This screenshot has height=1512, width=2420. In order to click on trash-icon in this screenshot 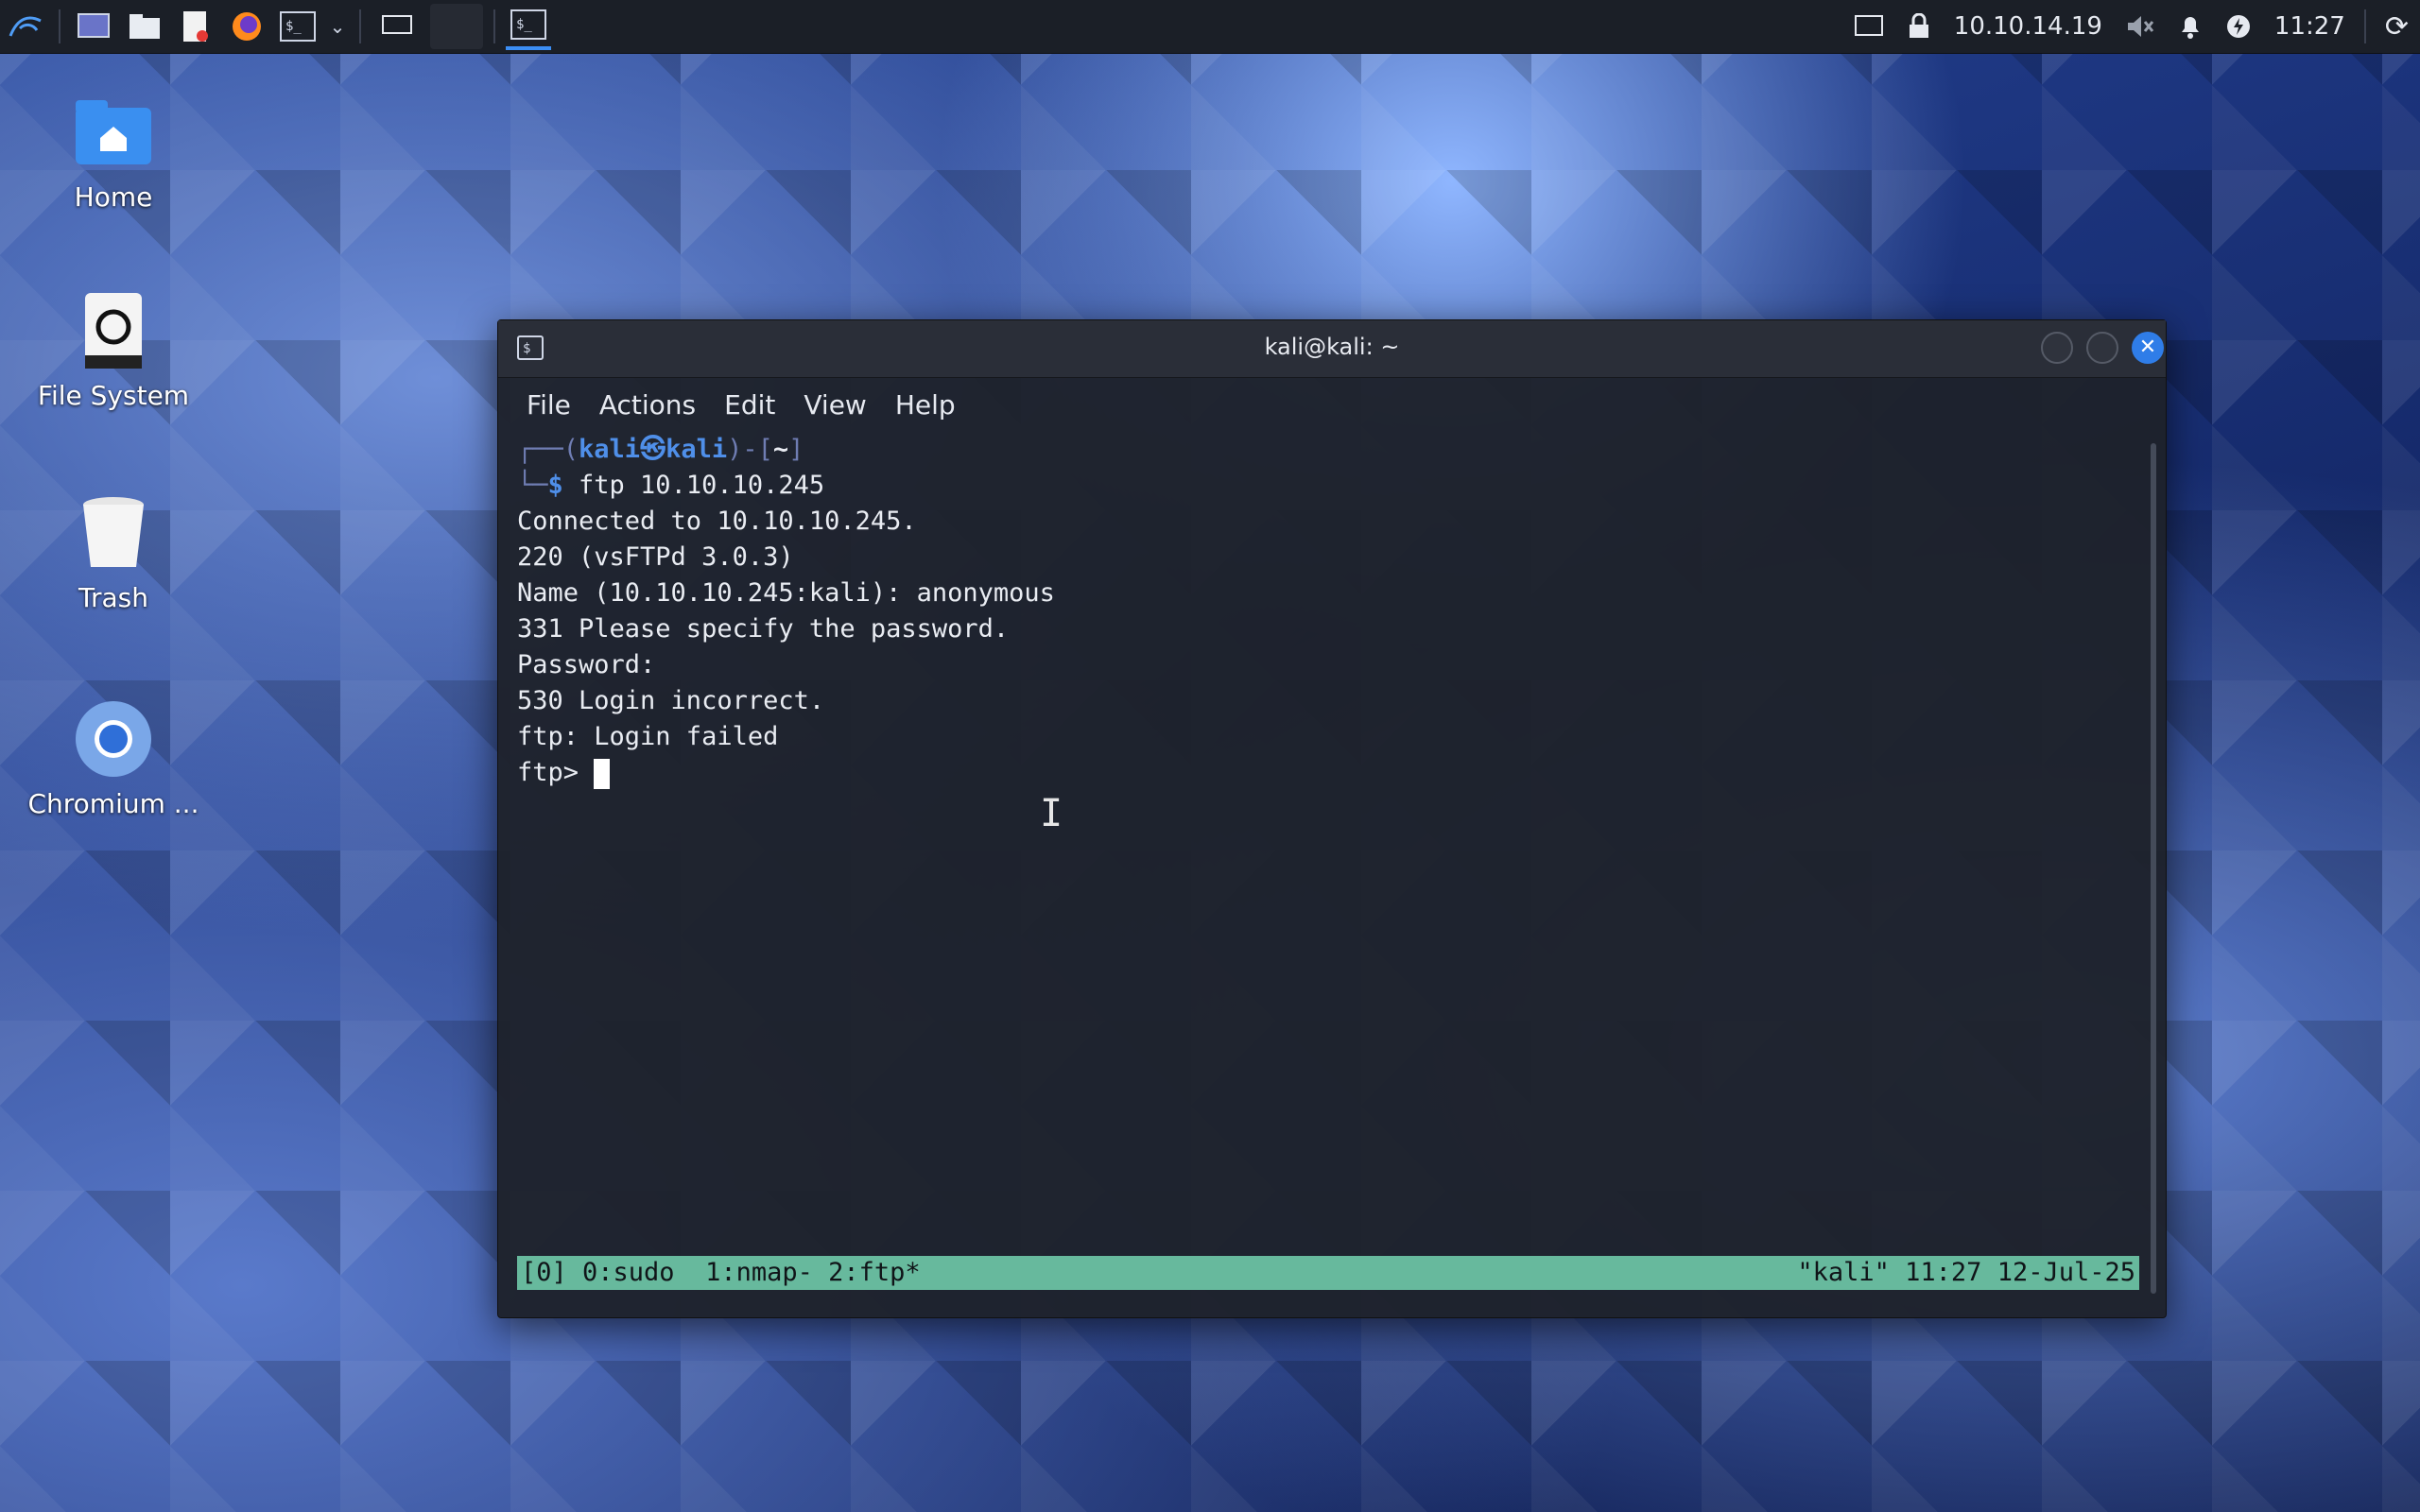, I will do `click(113, 533)`.